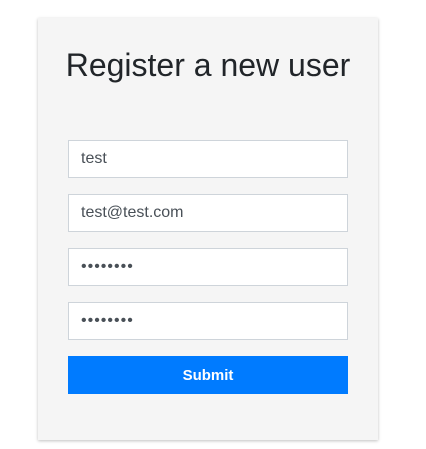 The width and height of the screenshot is (426, 449). I want to click on confirm-password-field, so click(208, 321).